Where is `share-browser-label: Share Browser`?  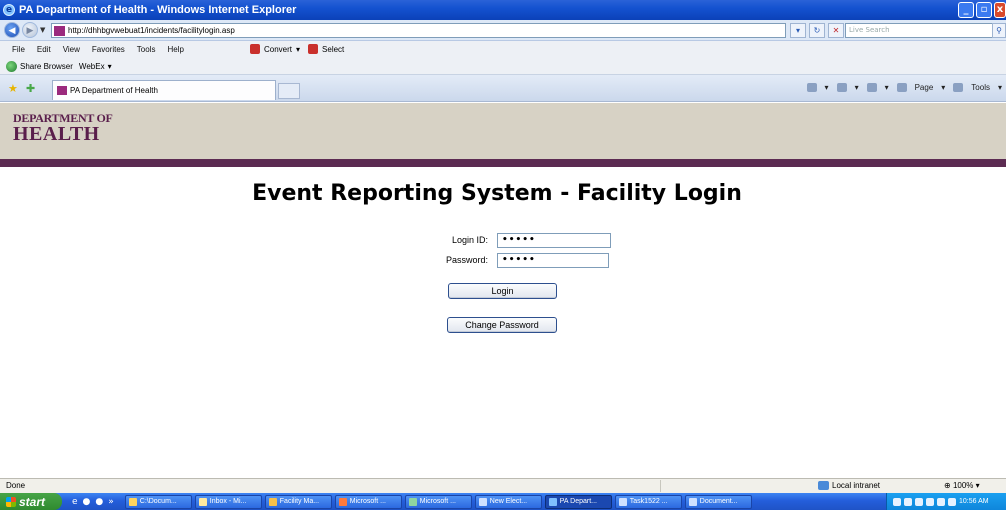
share-browser-label: Share Browser is located at coordinates (46, 66).